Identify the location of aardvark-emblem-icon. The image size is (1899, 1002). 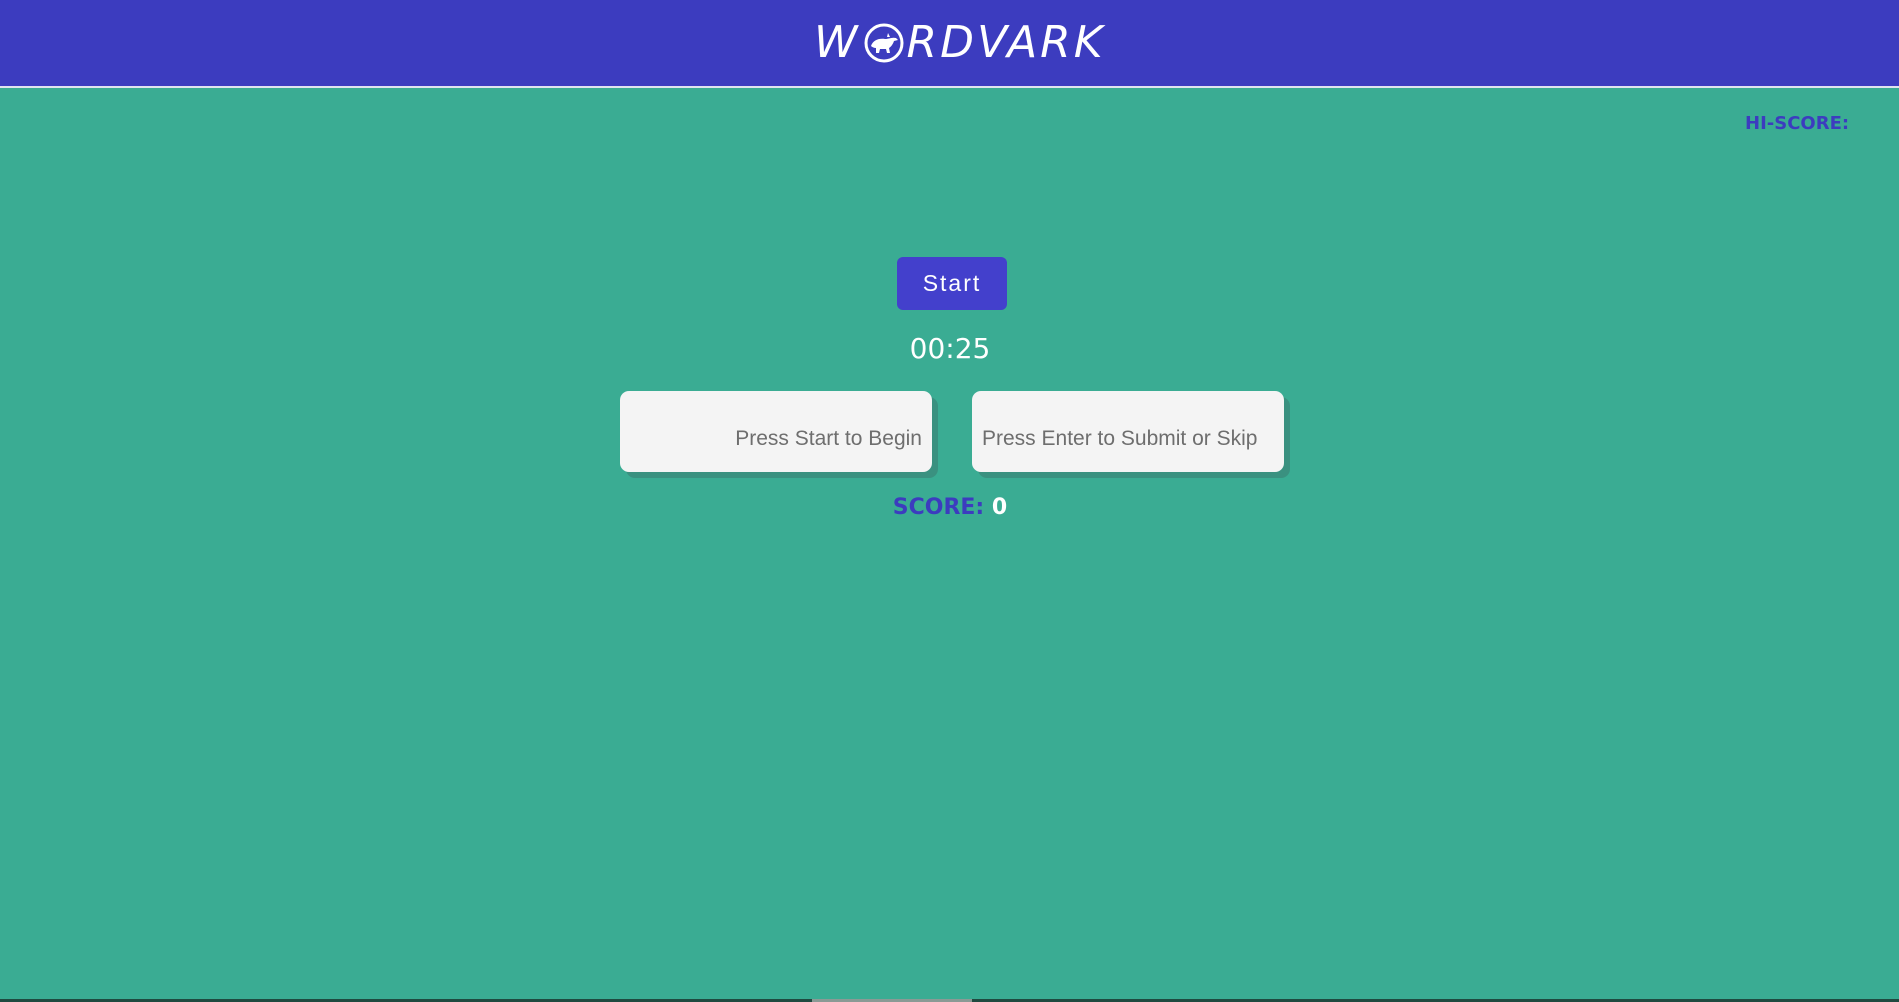
(884, 43).